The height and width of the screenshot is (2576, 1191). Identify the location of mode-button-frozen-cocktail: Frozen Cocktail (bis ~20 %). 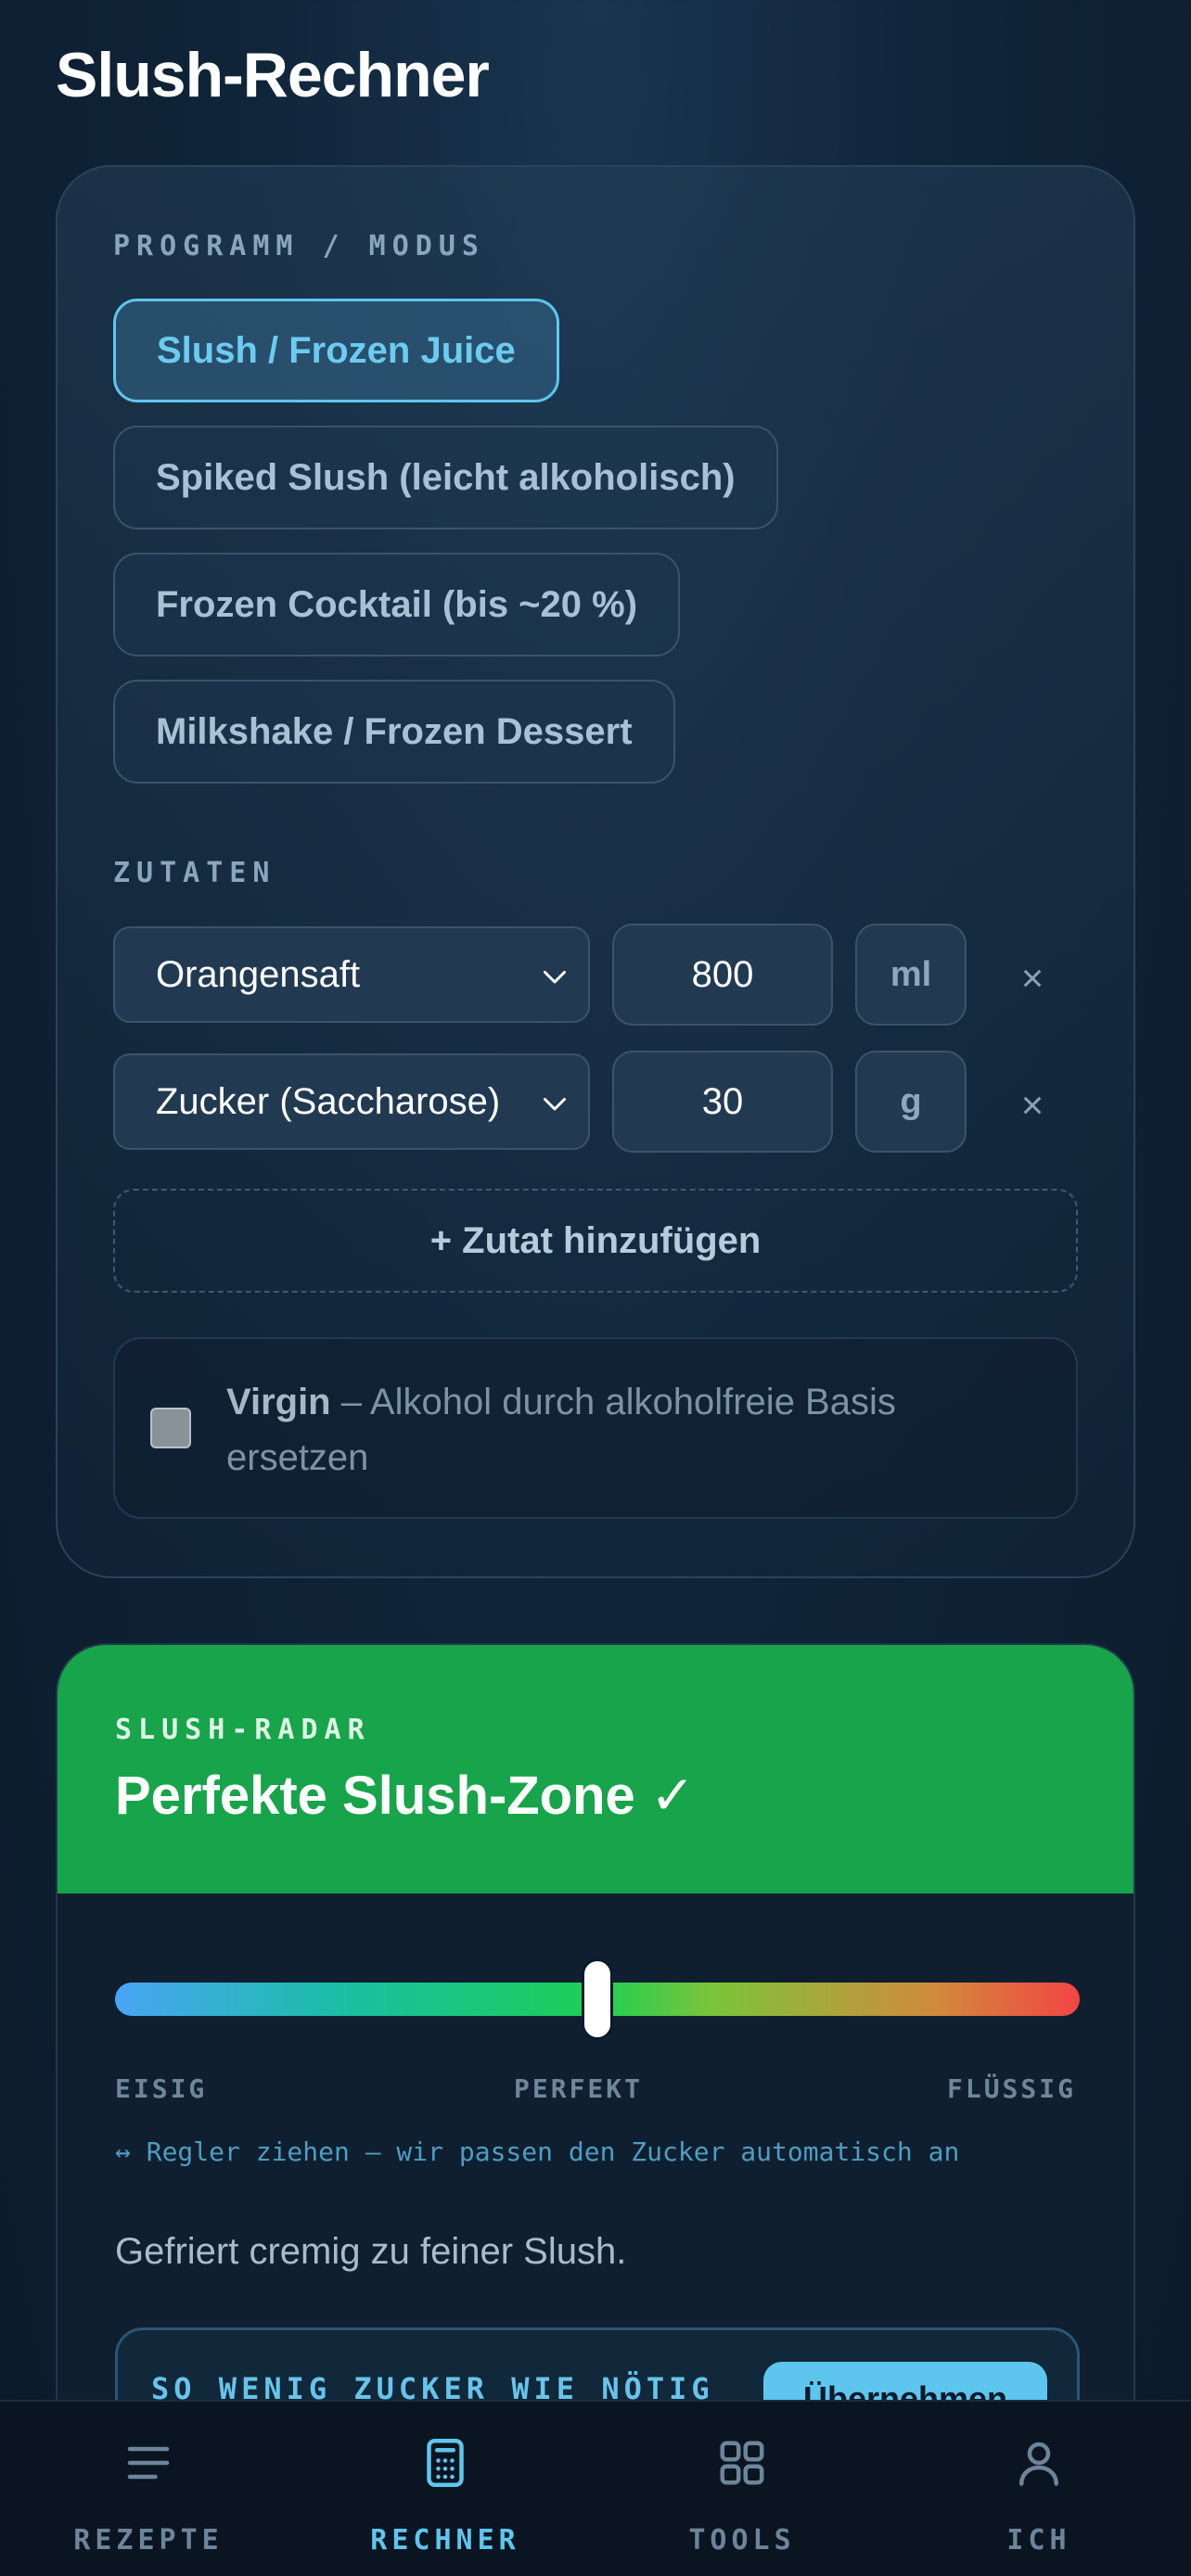
(397, 605).